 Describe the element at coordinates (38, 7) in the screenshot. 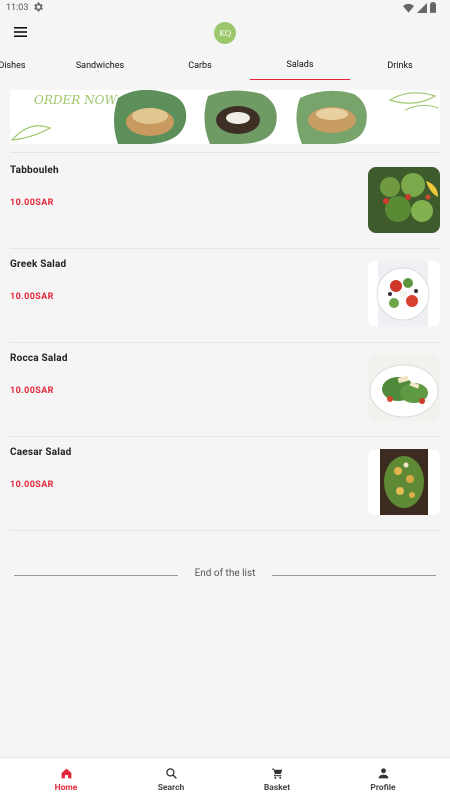

I see `settings-gear-icon` at that location.